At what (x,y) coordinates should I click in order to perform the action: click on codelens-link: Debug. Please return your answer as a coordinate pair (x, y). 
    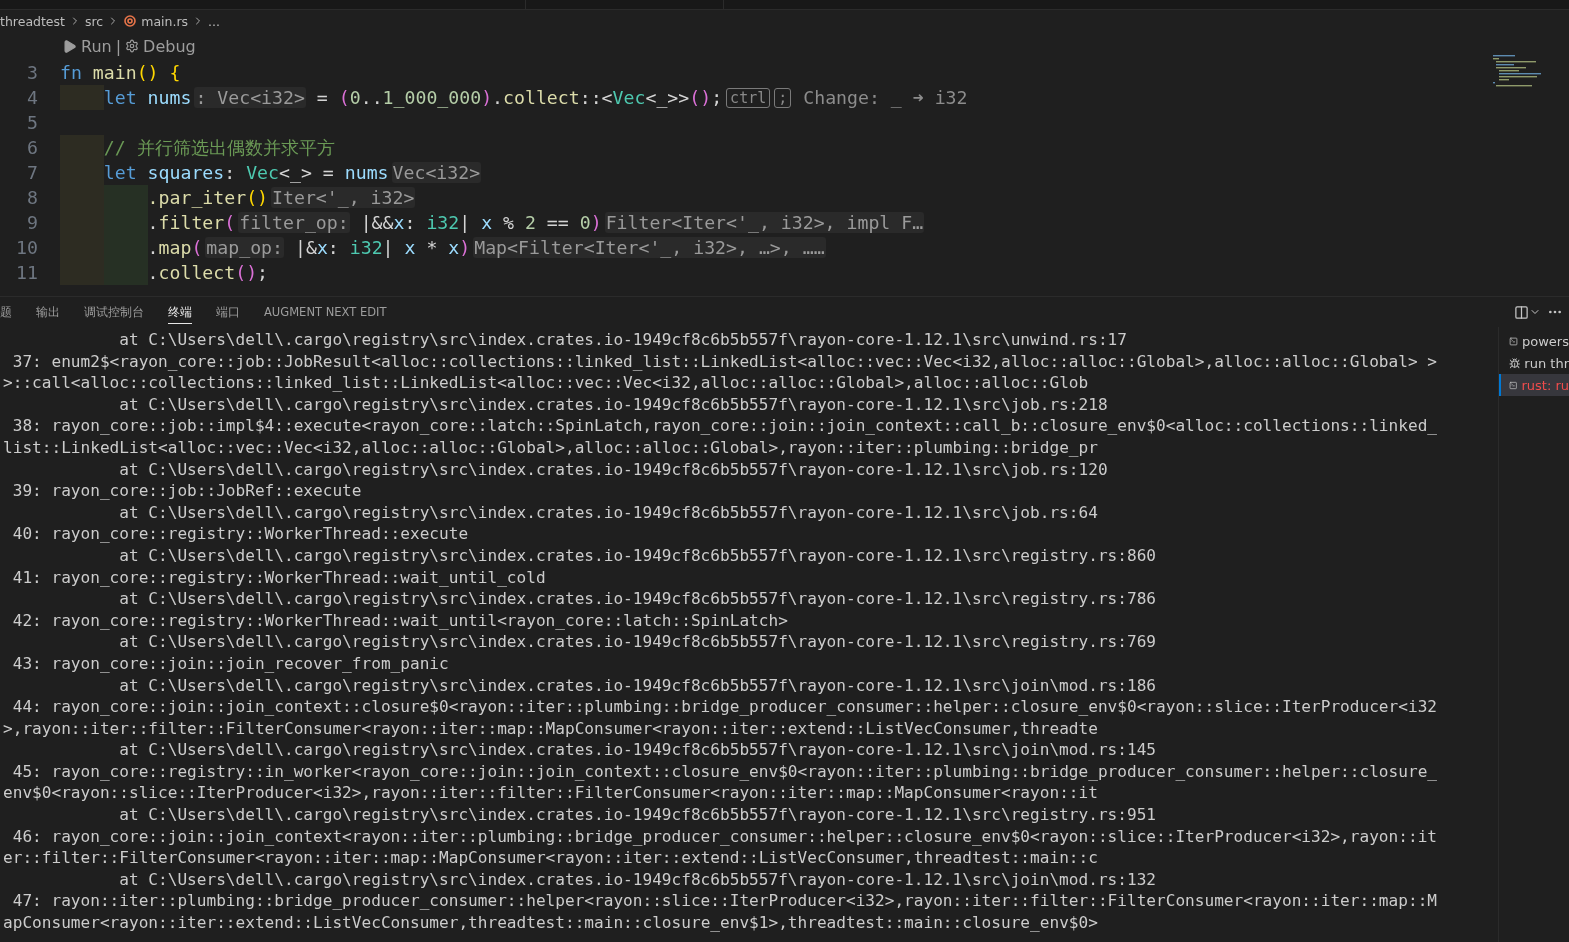
    Looking at the image, I should click on (169, 46).